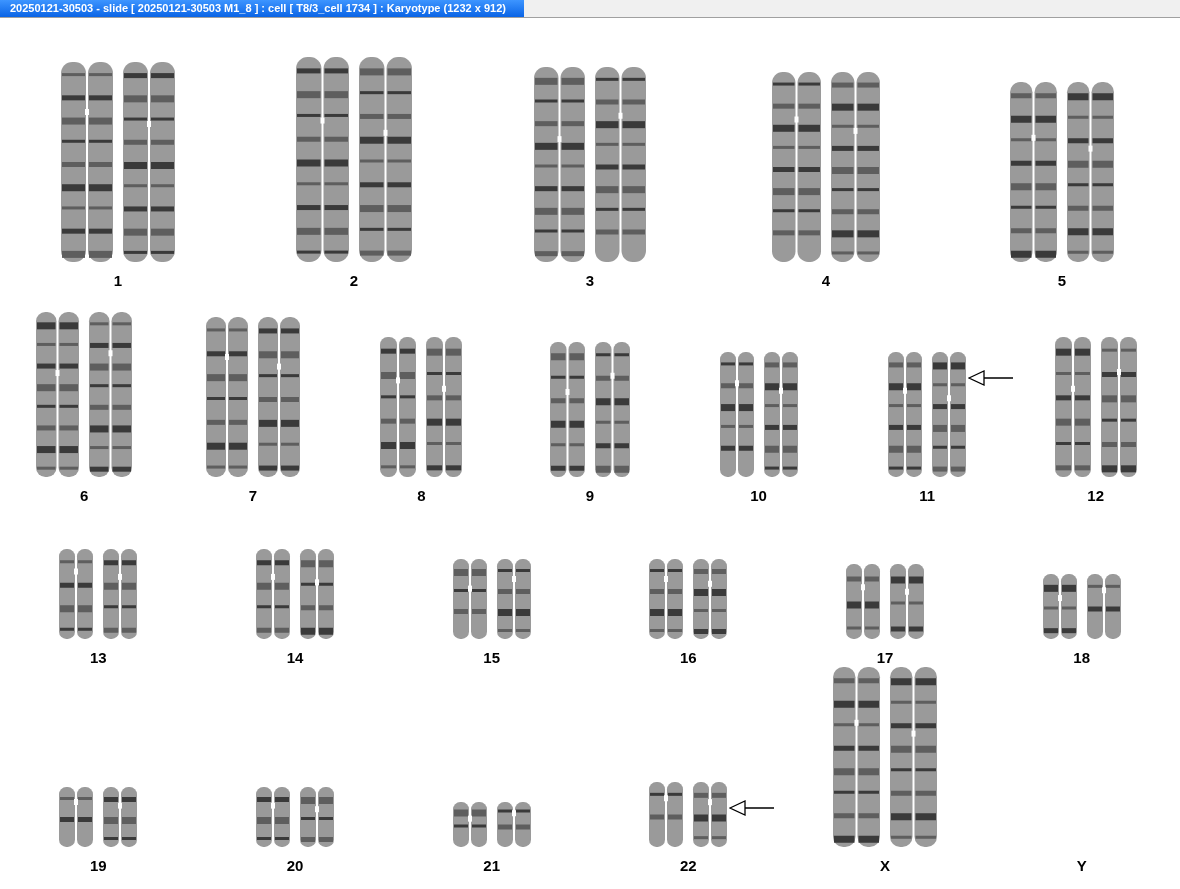 Image resolution: width=1180 pixels, height=889 pixels. Describe the element at coordinates (491, 866) in the screenshot. I see `chromosome-number: 21` at that location.